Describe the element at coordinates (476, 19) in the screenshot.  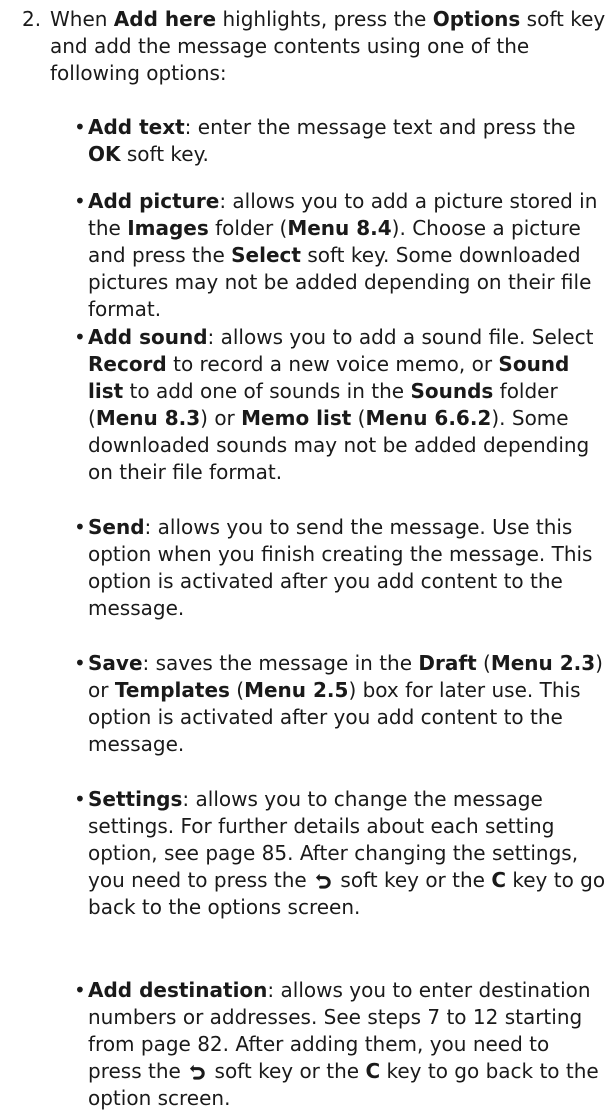
I see `options-key-term: Options` at that location.